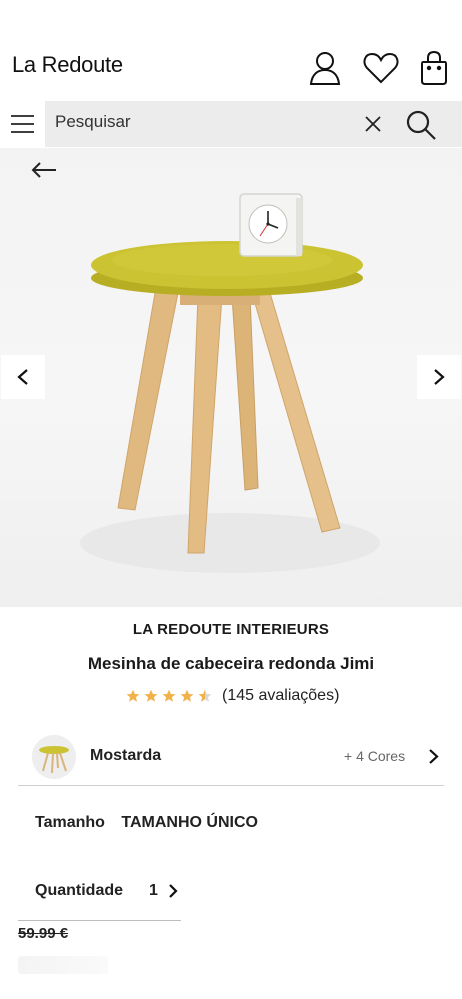 The width and height of the screenshot is (462, 999). I want to click on product-title: Mesinha de cabeceira redonda Jimi, so click(231, 663).